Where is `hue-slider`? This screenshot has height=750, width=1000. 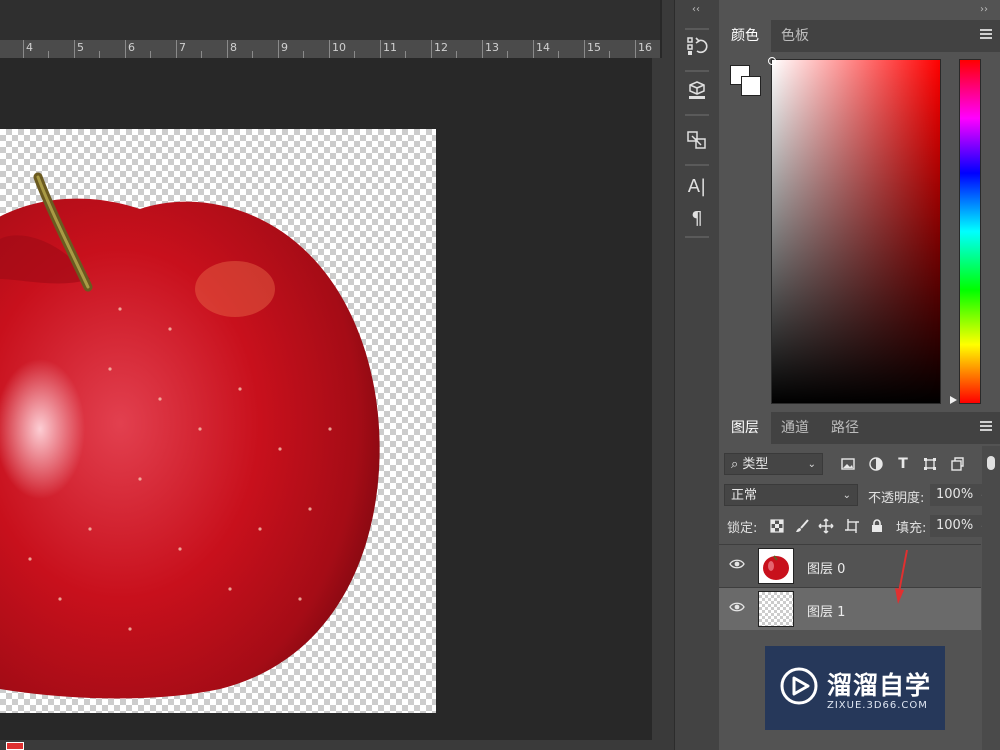
hue-slider is located at coordinates (970, 231).